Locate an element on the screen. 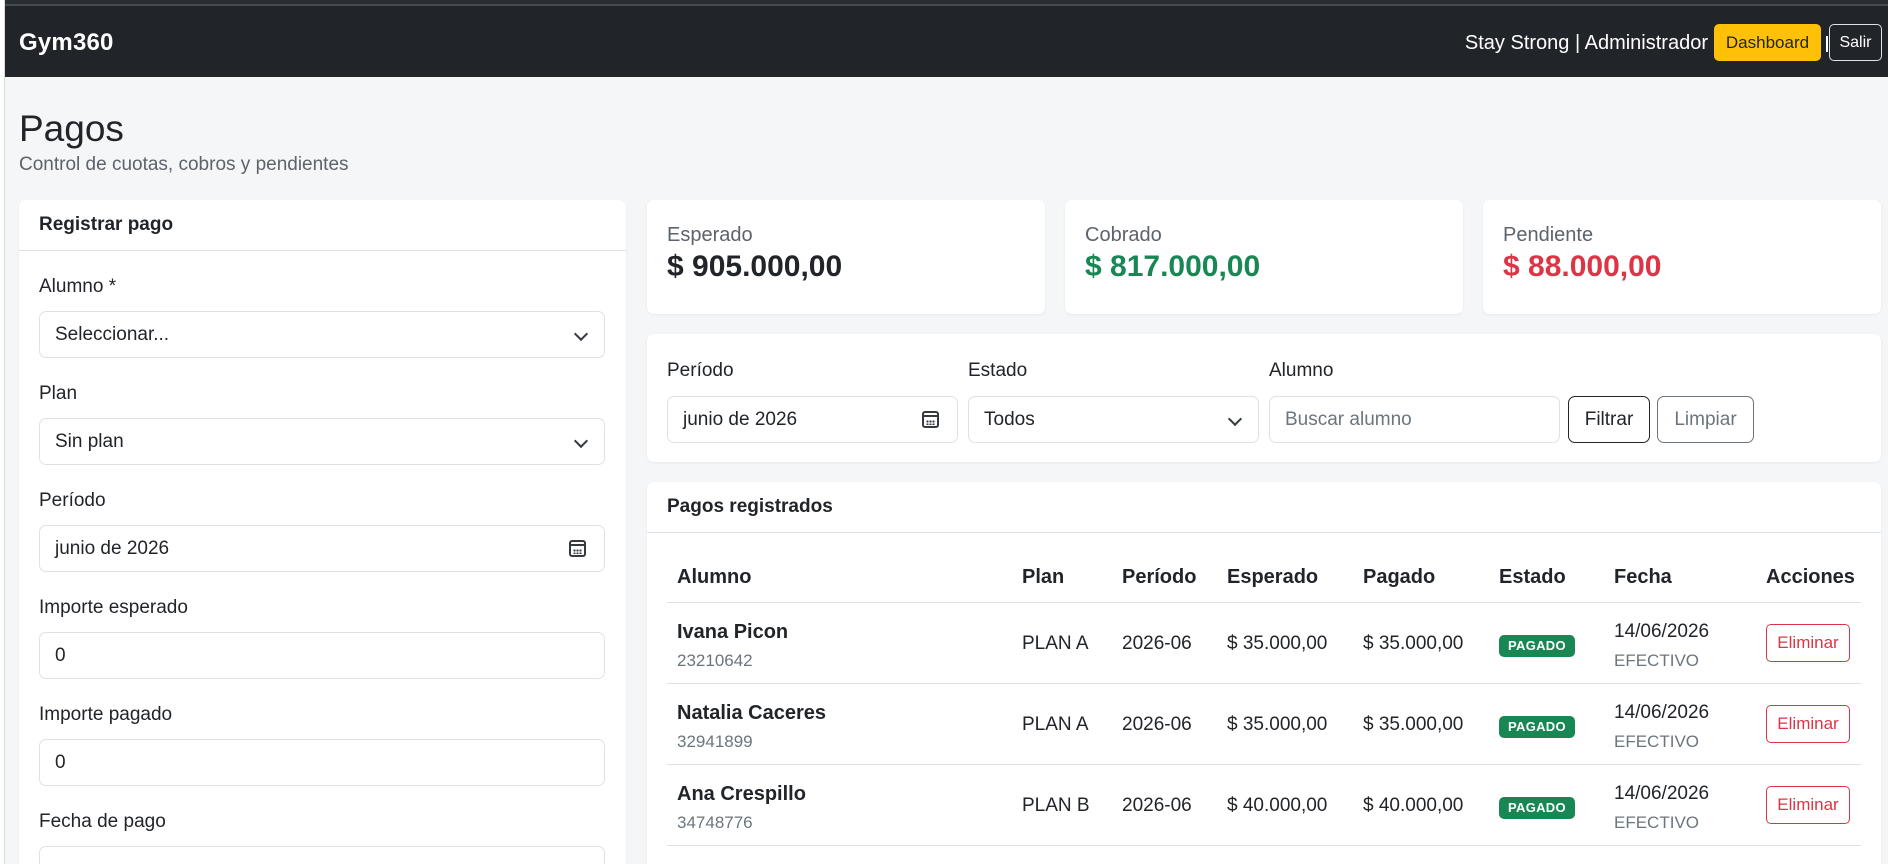 Image resolution: width=1888 pixels, height=864 pixels. column-header-acciones: Acciones is located at coordinates (1810, 577).